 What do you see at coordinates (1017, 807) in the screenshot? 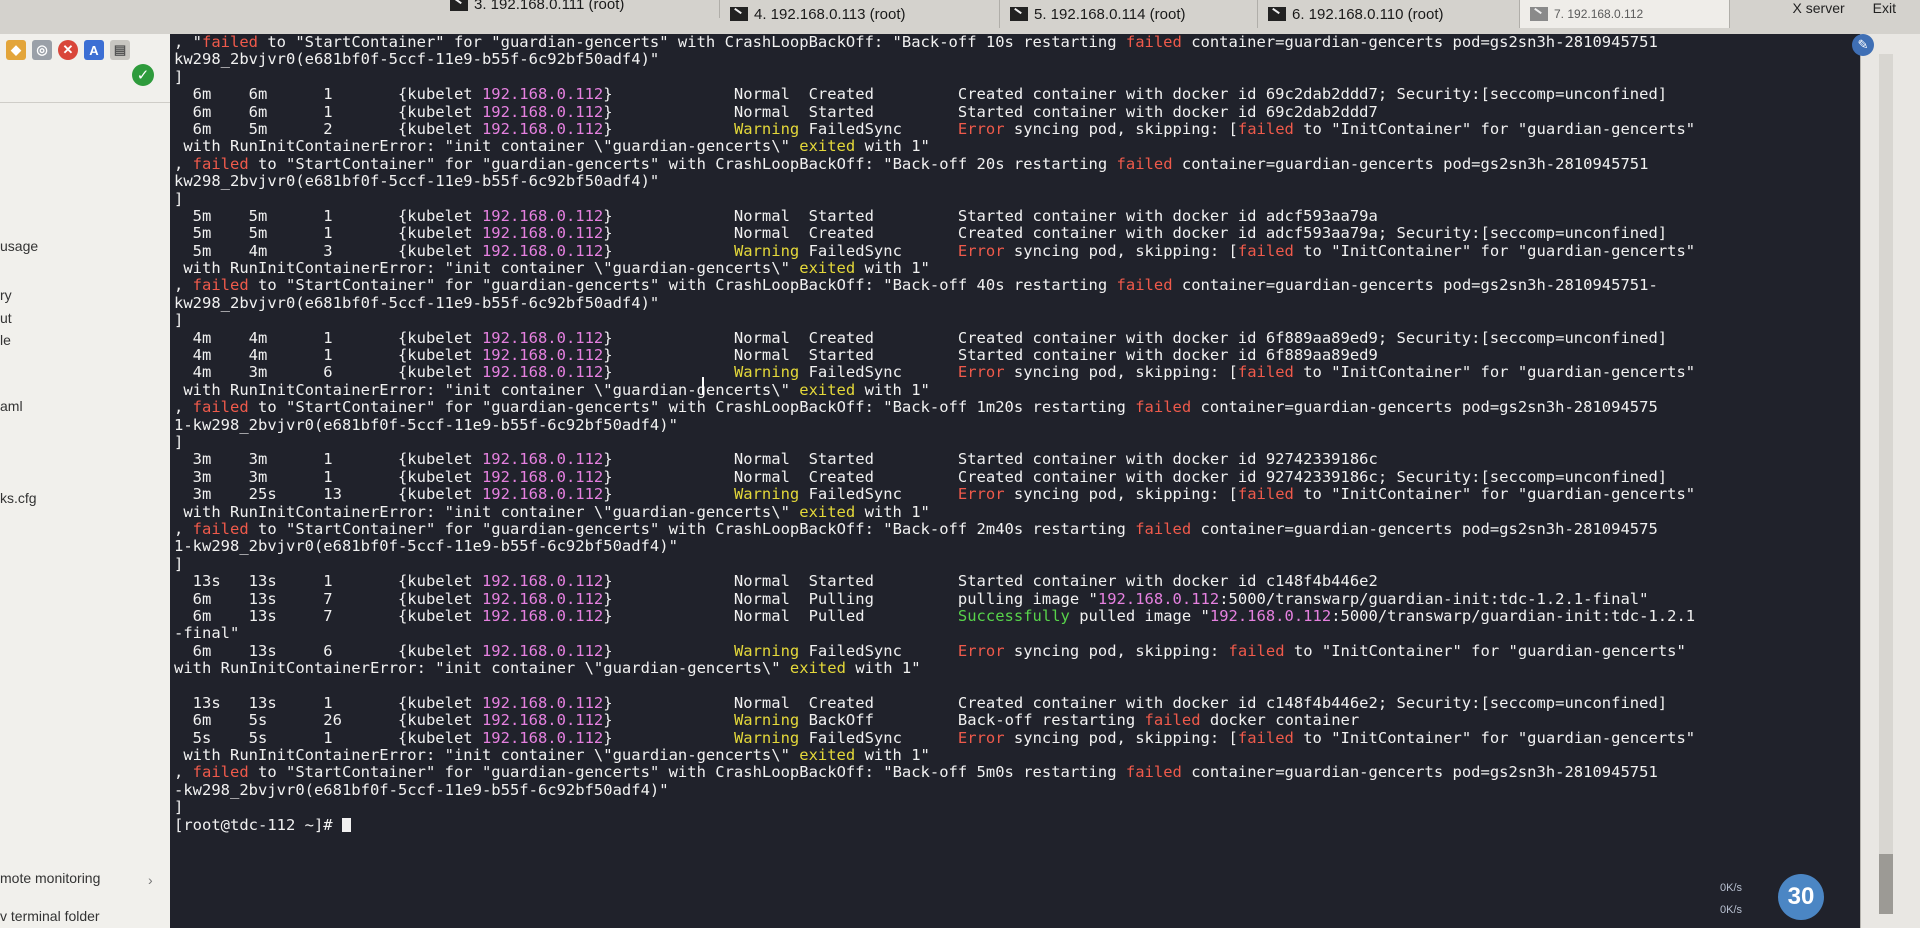
I see `terminal-line: ]` at bounding box center [1017, 807].